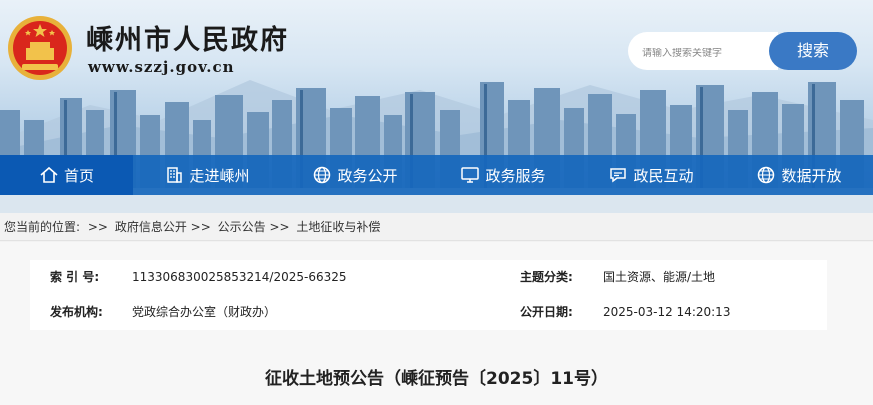 The image size is (873, 405). Describe the element at coordinates (618, 175) in the screenshot. I see `chat-icon` at that location.